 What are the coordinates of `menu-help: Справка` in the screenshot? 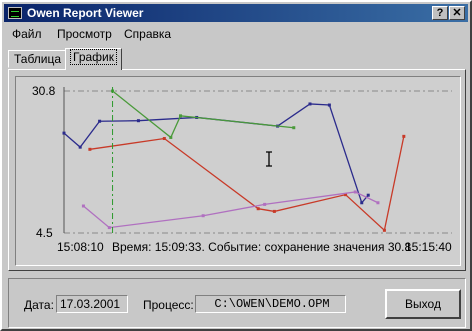 It's located at (147, 34).